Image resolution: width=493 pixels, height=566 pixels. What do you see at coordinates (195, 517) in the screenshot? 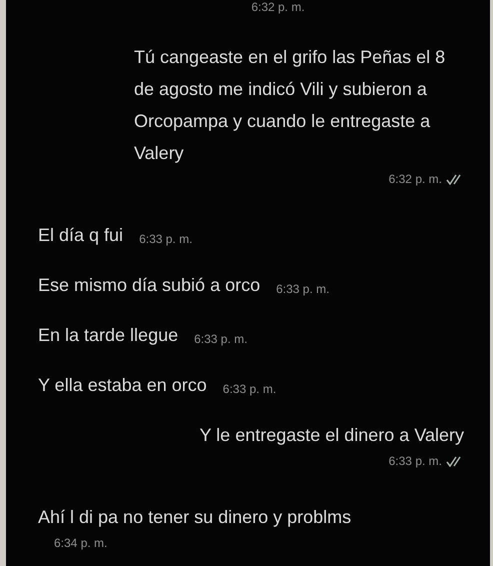
I see `message-text: Ahí l di pa no tener su dinero y problms` at bounding box center [195, 517].